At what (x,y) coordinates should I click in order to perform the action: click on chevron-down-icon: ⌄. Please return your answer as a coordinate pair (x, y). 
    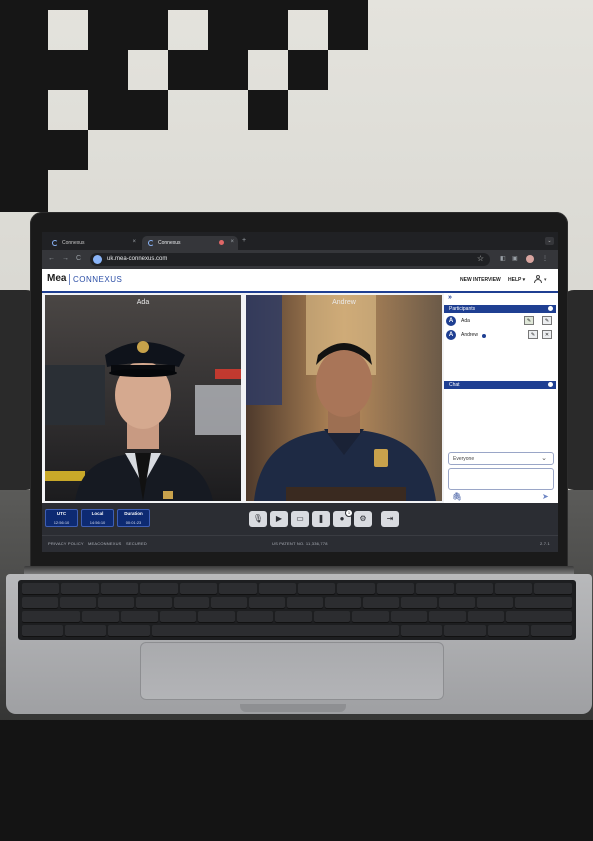
    Looking at the image, I should click on (544, 458).